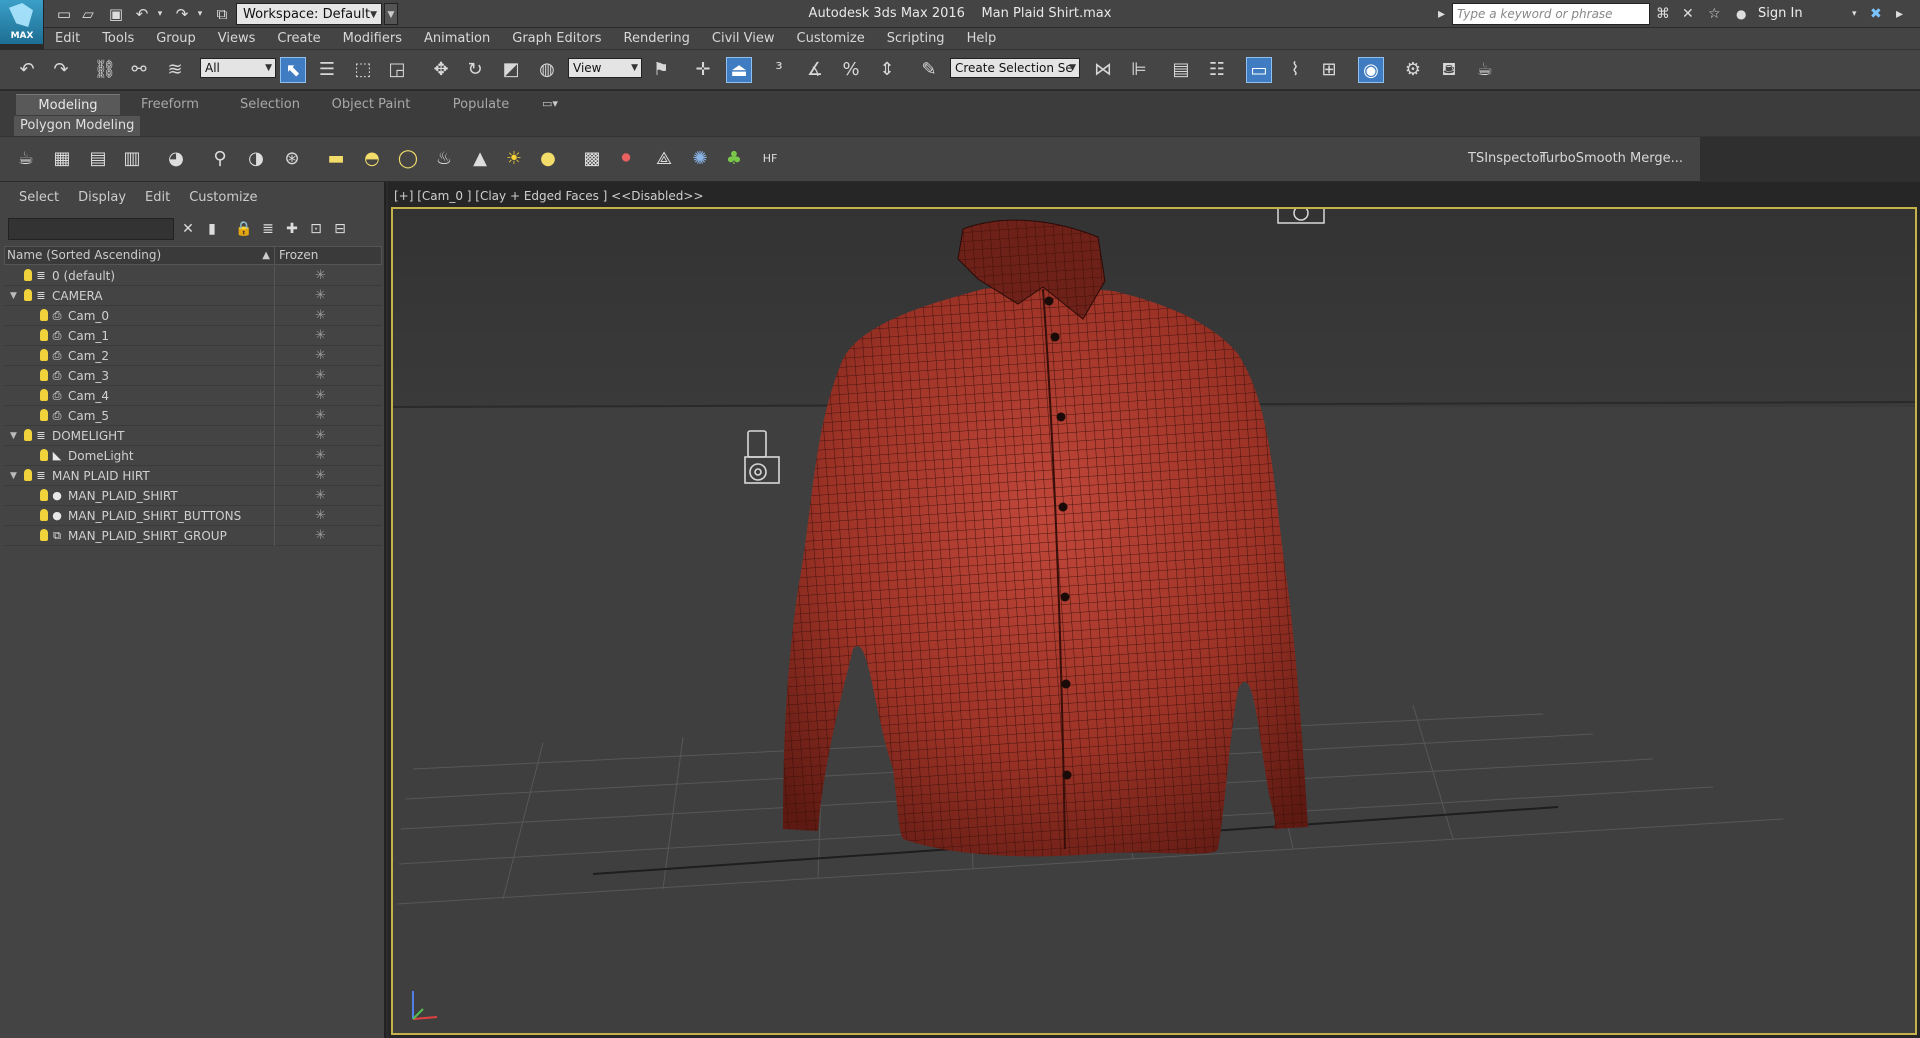 The width and height of the screenshot is (1920, 1038). Describe the element at coordinates (605, 68) in the screenshot. I see `reference-coordinate-dropdown: View ▼` at that location.